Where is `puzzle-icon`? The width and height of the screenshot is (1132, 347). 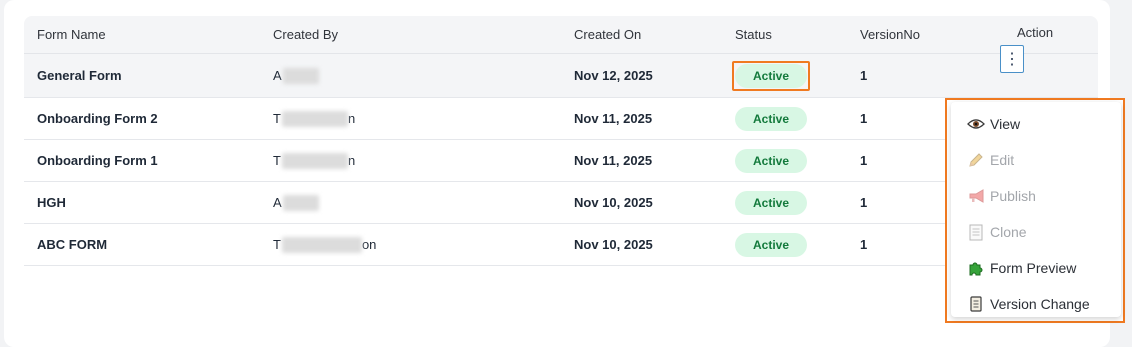
puzzle-icon is located at coordinates (976, 268).